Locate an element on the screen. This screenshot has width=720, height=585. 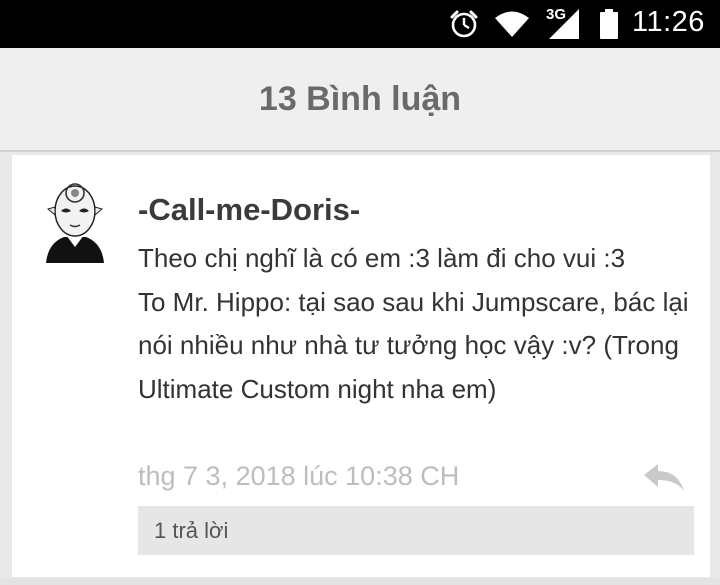
clock: 11:26 is located at coordinates (668, 22).